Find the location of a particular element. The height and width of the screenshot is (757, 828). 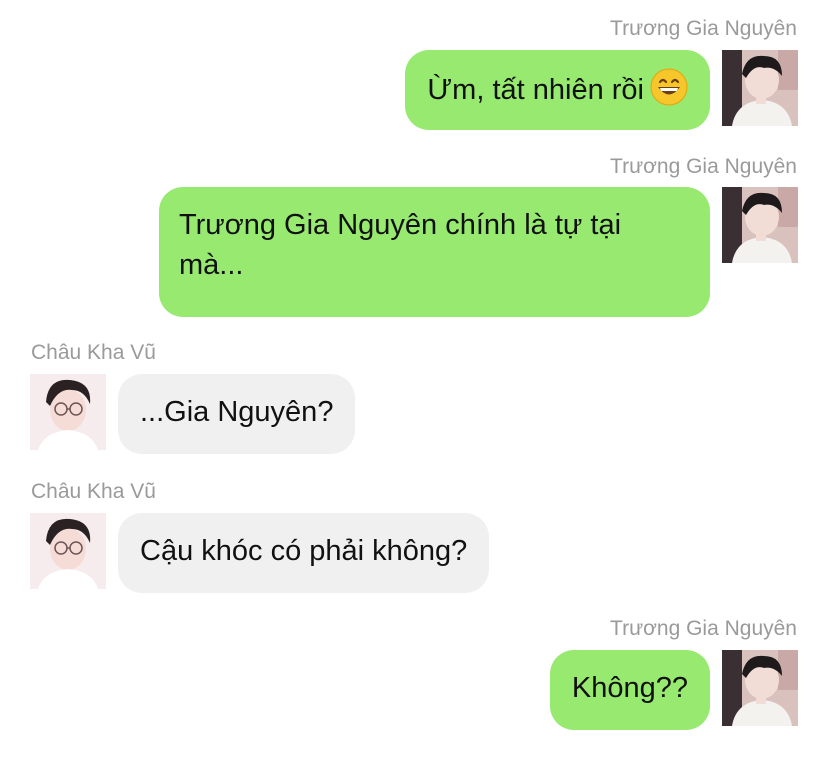

message-text: ...Gia Nguyên? is located at coordinates (237, 412).